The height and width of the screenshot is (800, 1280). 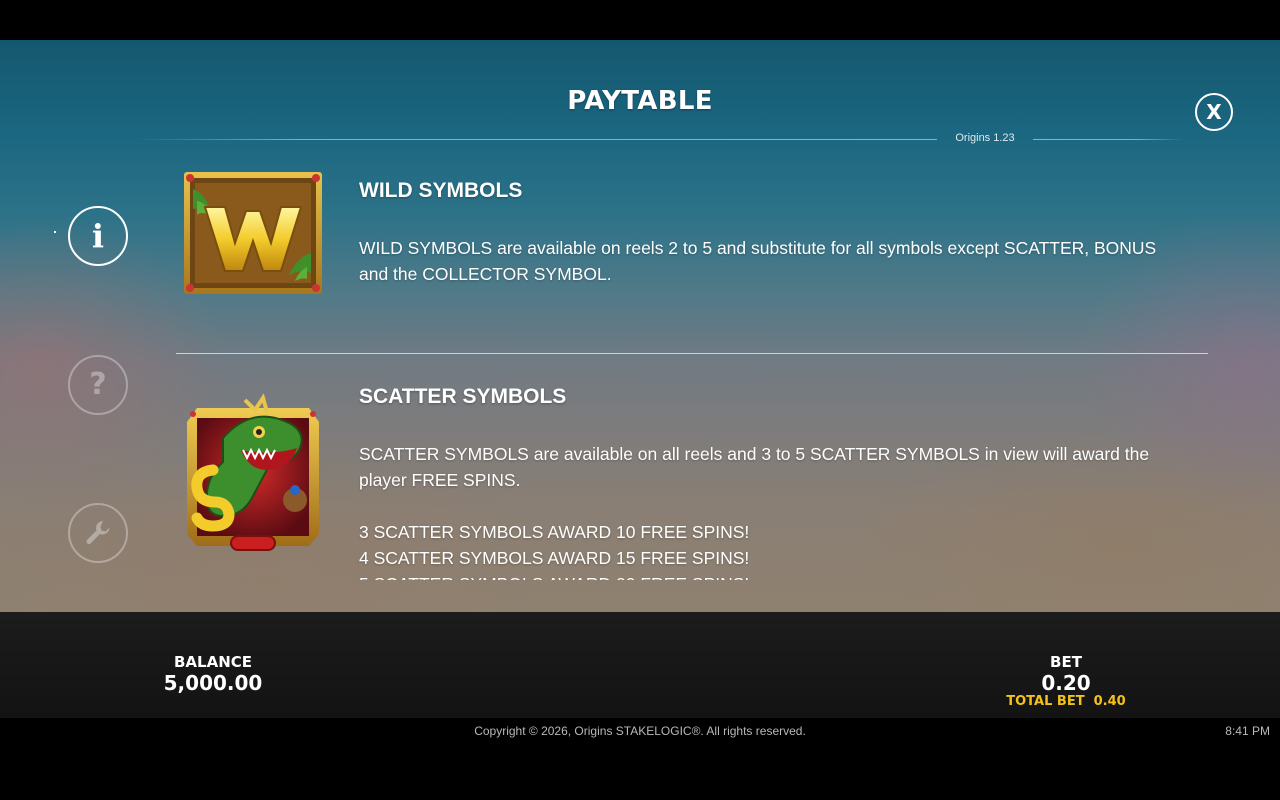 What do you see at coordinates (640, 665) in the screenshot?
I see `bottom-bar: BALANCE 5,000.00 BET 0.20 TOTAL BET 0.40` at bounding box center [640, 665].